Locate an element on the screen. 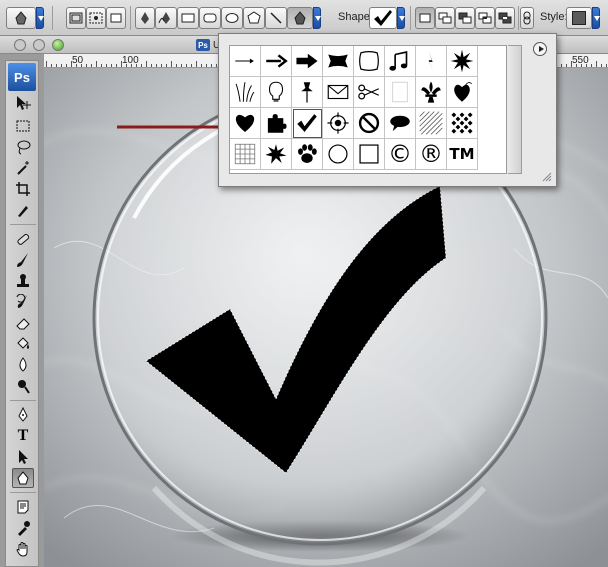  document-tab: Ps U is located at coordinates (208, 45).